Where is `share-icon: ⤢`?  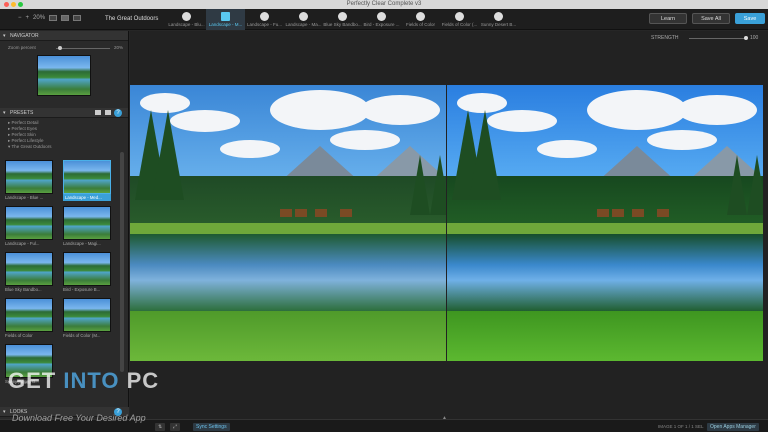
share-icon: ⤢ is located at coordinates (175, 427).